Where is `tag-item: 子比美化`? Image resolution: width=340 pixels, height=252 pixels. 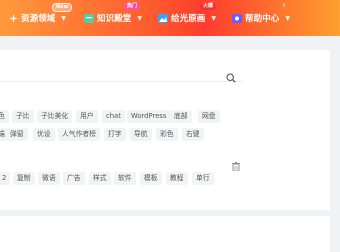 tag-item: 子比美化 is located at coordinates (55, 116).